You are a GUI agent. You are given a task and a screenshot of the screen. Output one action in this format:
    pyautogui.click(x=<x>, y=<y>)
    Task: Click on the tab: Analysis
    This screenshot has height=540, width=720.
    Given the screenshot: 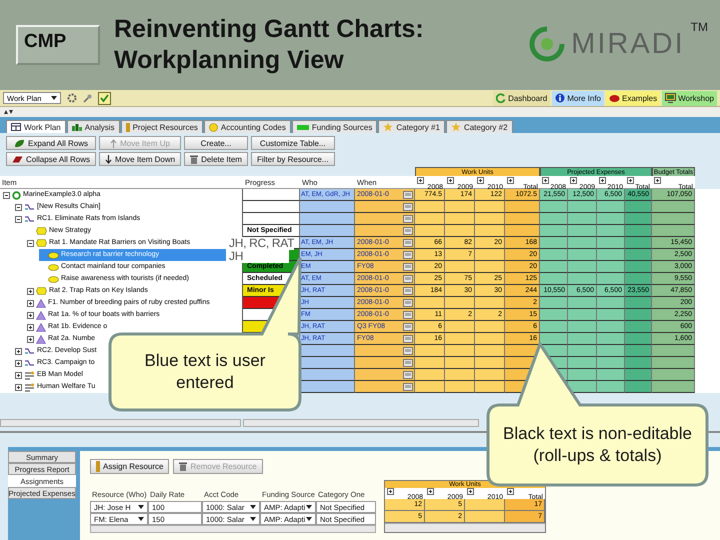 What is the action you would take?
    pyautogui.click(x=93, y=126)
    